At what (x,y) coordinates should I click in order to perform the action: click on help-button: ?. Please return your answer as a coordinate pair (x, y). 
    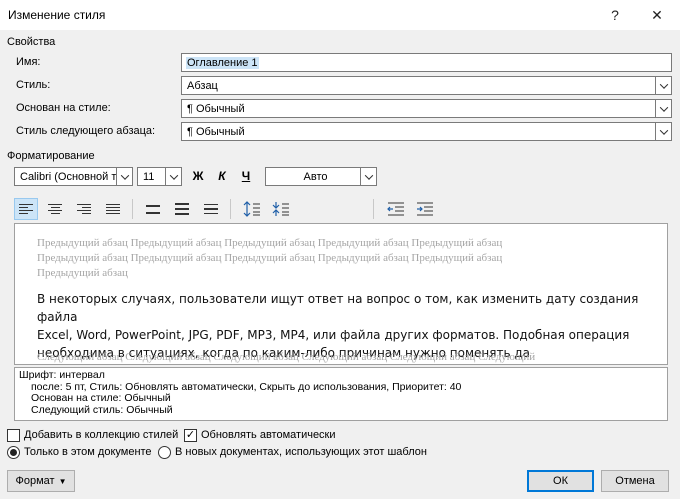
    Looking at the image, I should click on (615, 15).